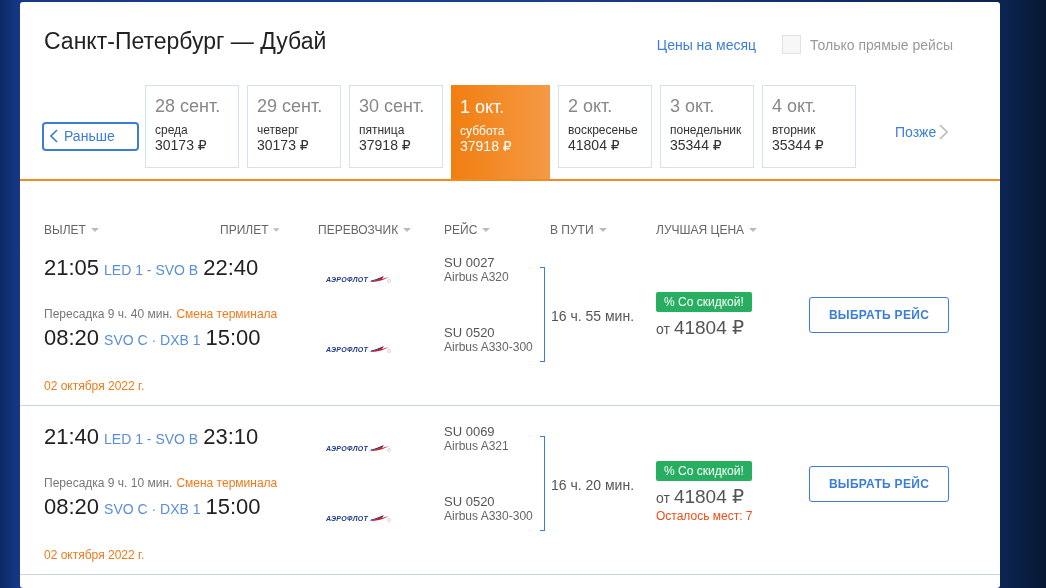  I want to click on earlier-button: Раньше, so click(90, 136).